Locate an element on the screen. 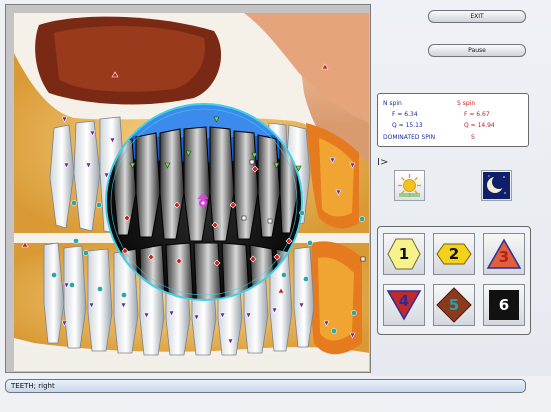 The height and width of the screenshot is (412, 551). number-button-3: 3 is located at coordinates (504, 254).